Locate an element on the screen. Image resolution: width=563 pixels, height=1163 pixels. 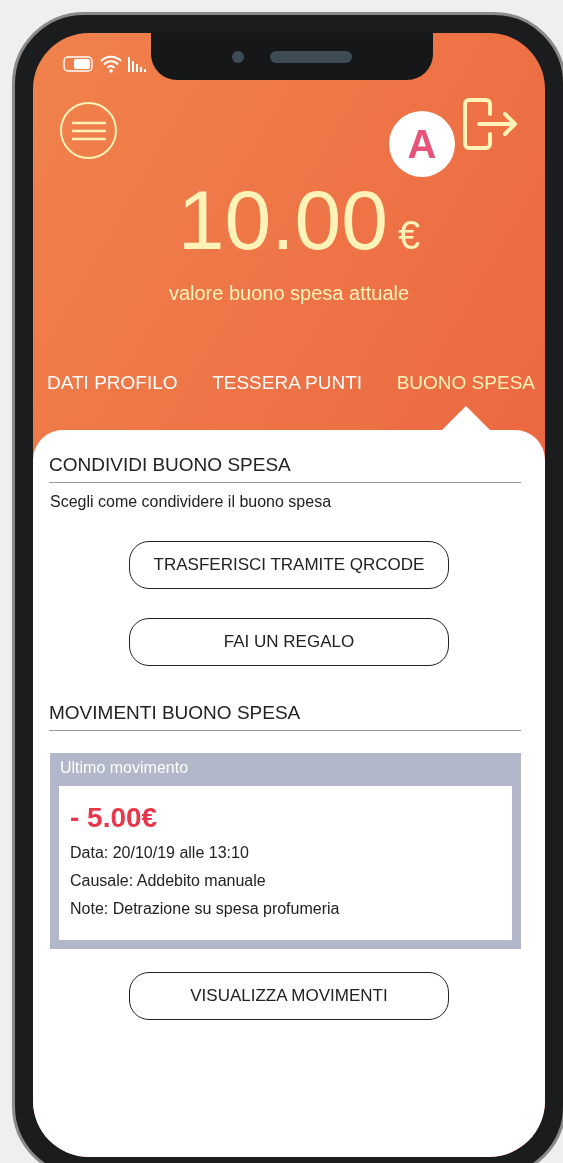
menu-icon is located at coordinates (88, 130).